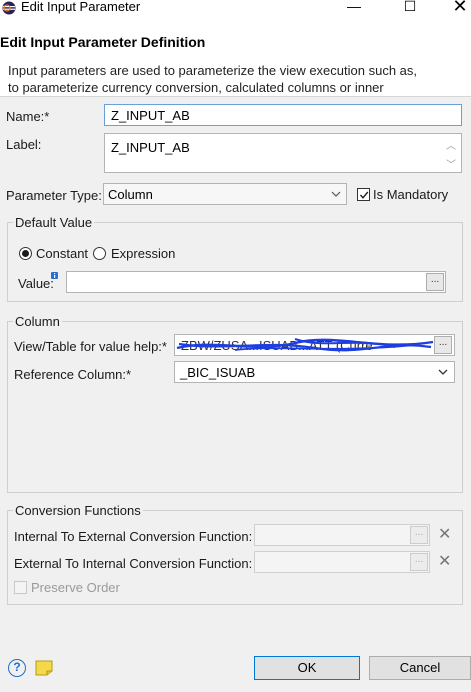 This screenshot has height=692, width=471. I want to click on preserve-order-checkbox, so click(20, 587).